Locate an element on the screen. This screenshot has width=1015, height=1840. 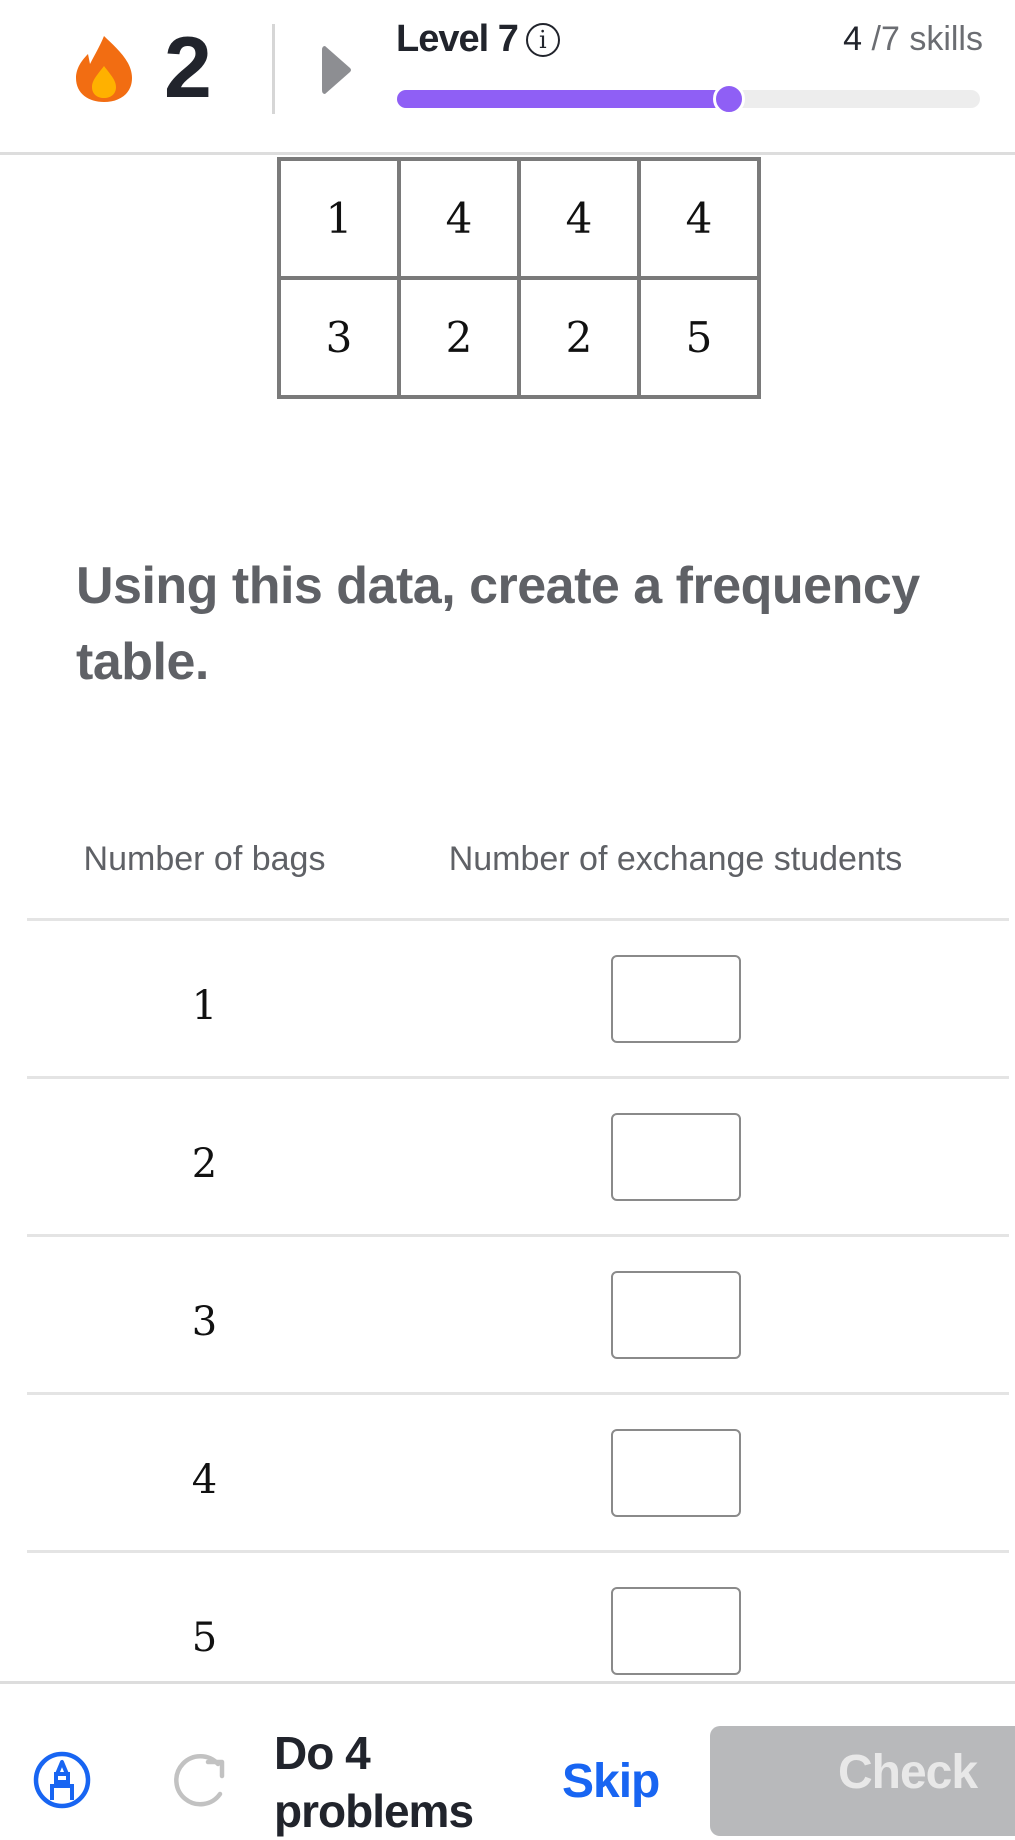
bag-count-value: 2 is located at coordinates (204, 1163).